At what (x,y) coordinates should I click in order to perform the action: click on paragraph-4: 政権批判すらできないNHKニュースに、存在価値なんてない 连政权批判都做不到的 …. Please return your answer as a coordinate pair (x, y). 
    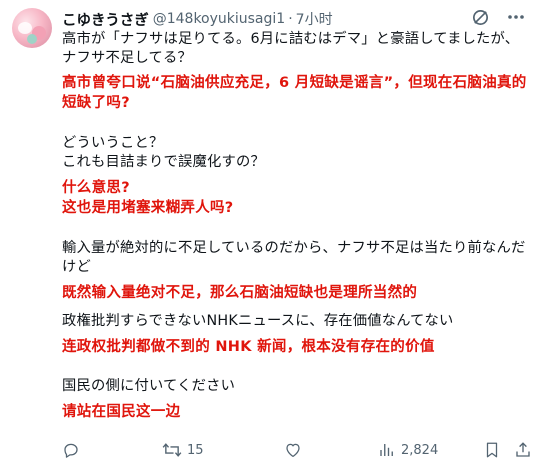
    Looking at the image, I should click on (294, 334).